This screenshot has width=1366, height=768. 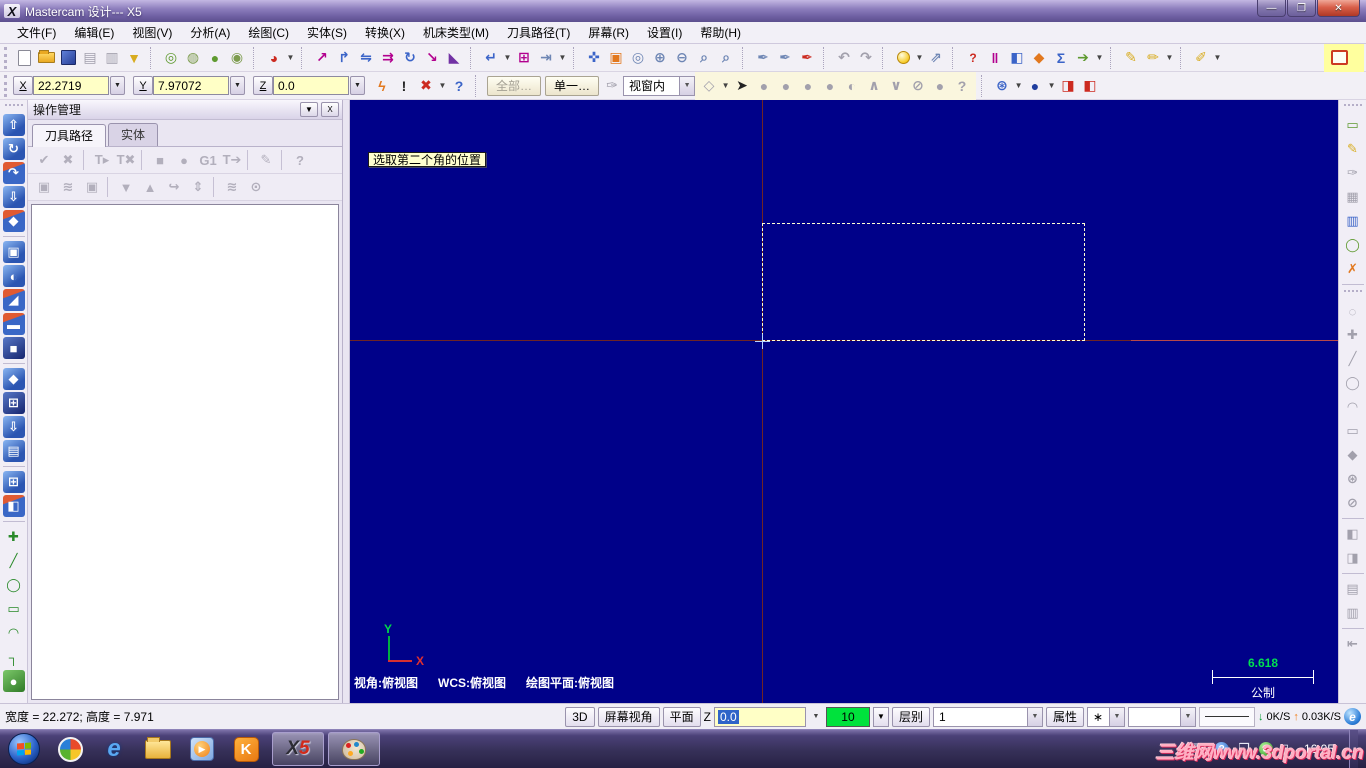 What do you see at coordinates (1353, 644) in the screenshot?
I see `scale-arrow-icon: ⇤` at bounding box center [1353, 644].